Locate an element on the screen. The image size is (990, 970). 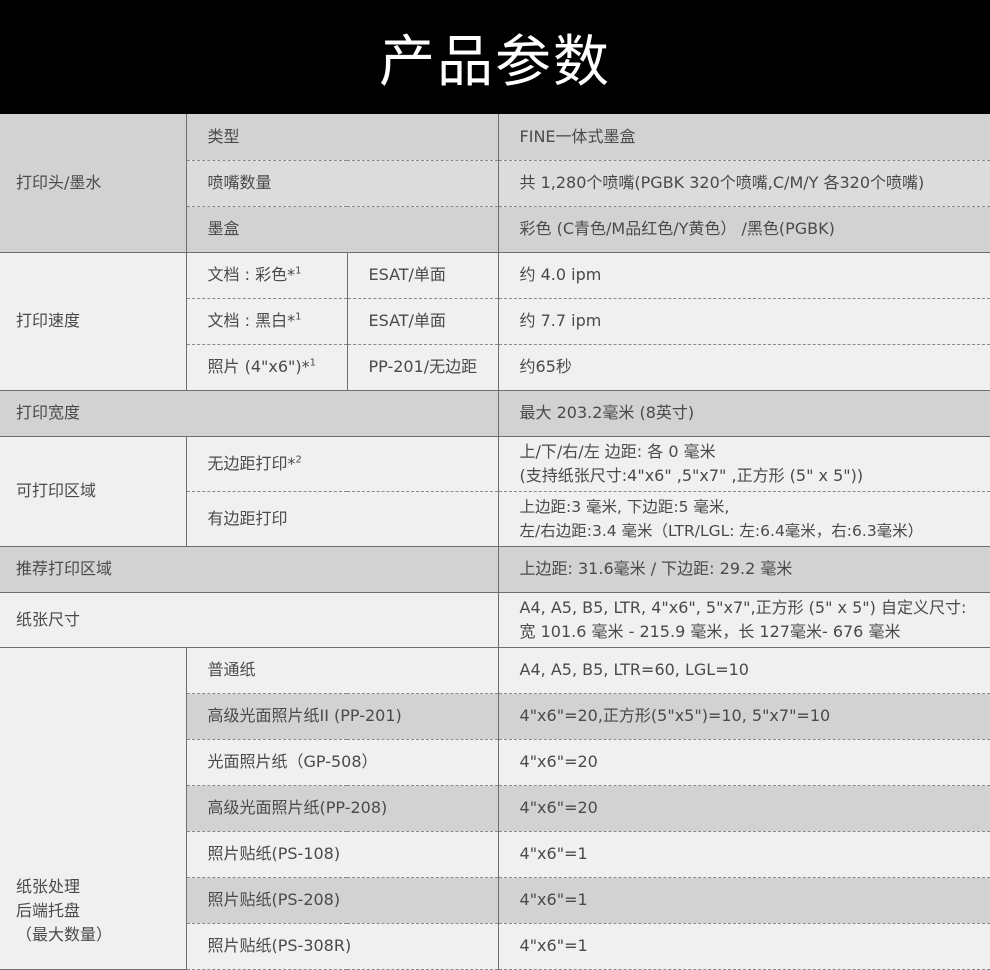
spec-value: 约 4.0 ipm is located at coordinates (744, 275).